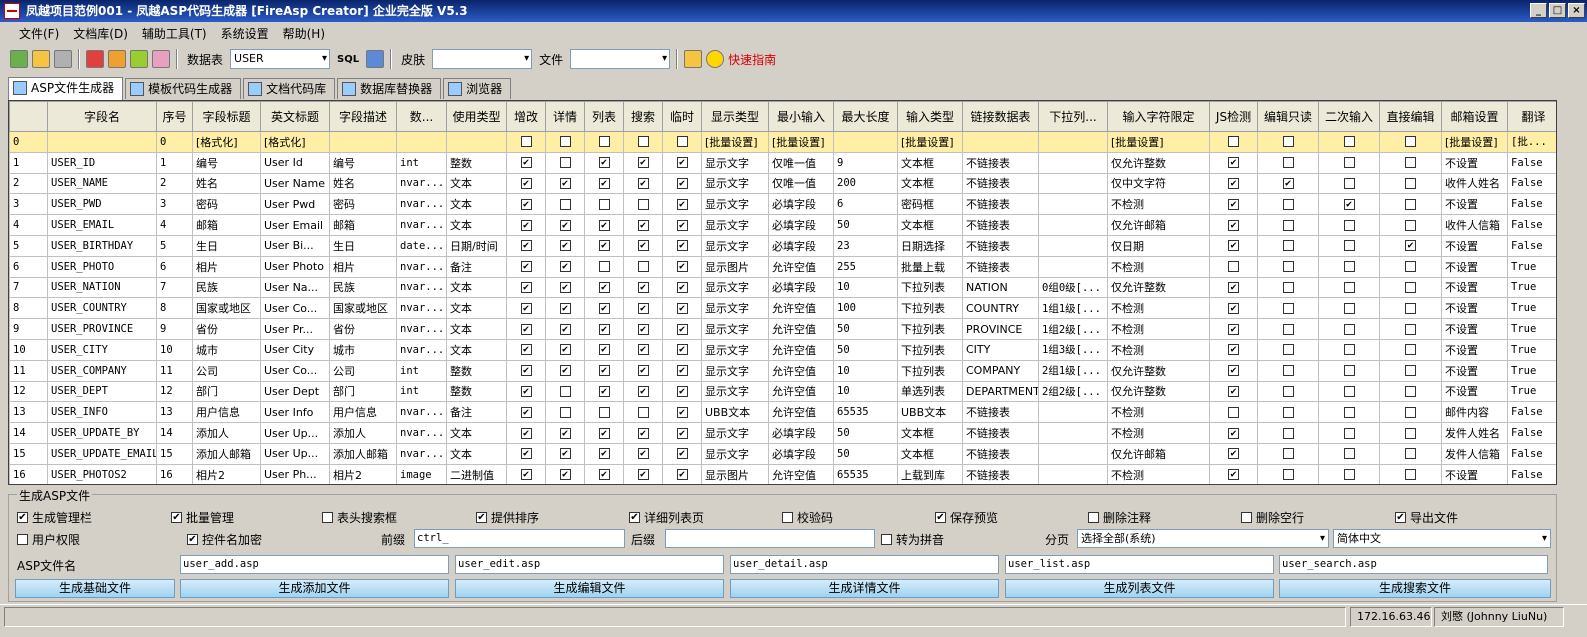  I want to click on tab-code-library: 文档代码库, so click(289, 88).